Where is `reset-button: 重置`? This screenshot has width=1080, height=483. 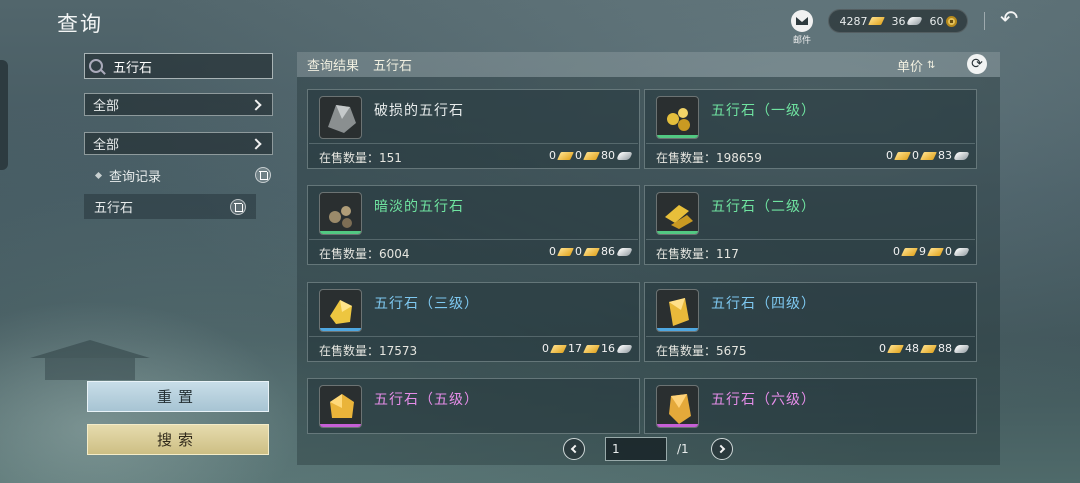
reset-button: 重置 is located at coordinates (178, 396).